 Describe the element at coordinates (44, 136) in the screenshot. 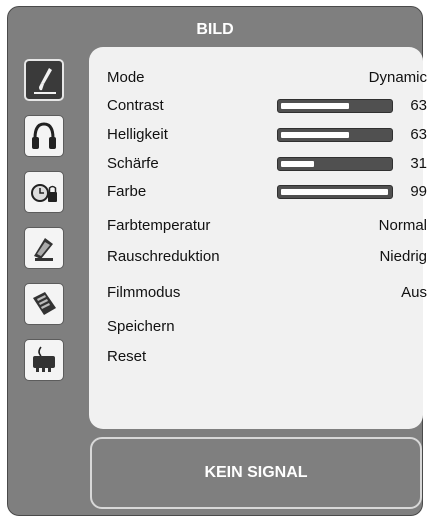

I see `headphones-icon` at that location.